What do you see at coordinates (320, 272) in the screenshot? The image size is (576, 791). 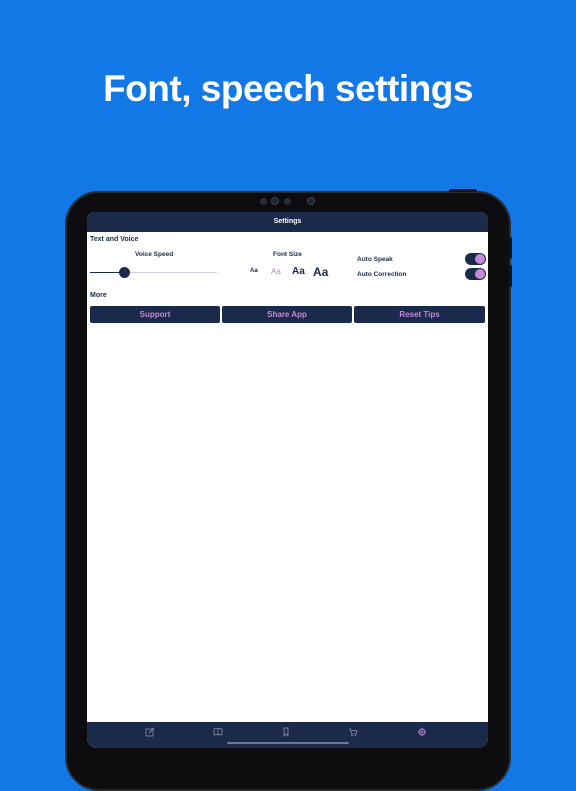 I see `font-size-option-large: Aa` at bounding box center [320, 272].